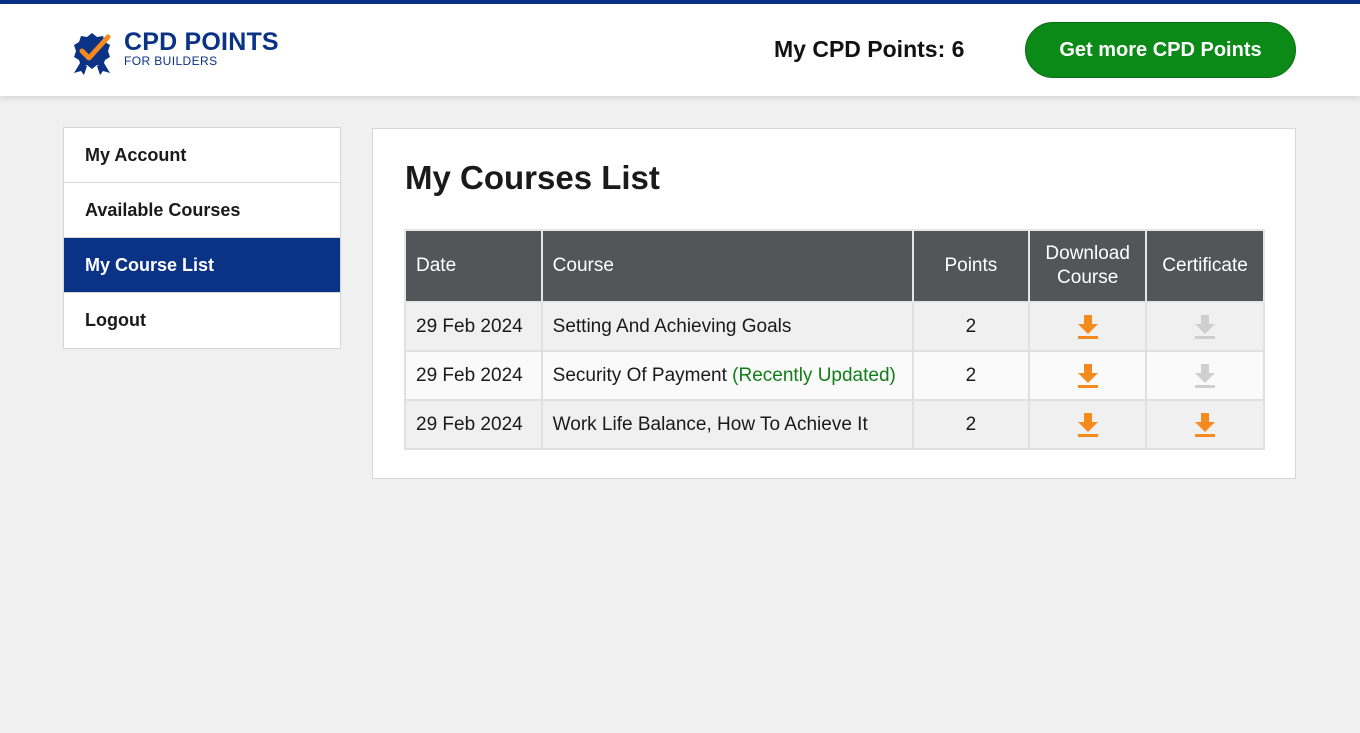 Image resolution: width=1360 pixels, height=733 pixels. Describe the element at coordinates (710, 424) in the screenshot. I see `course-title: Work Life Balance, How To Achieve It` at that location.